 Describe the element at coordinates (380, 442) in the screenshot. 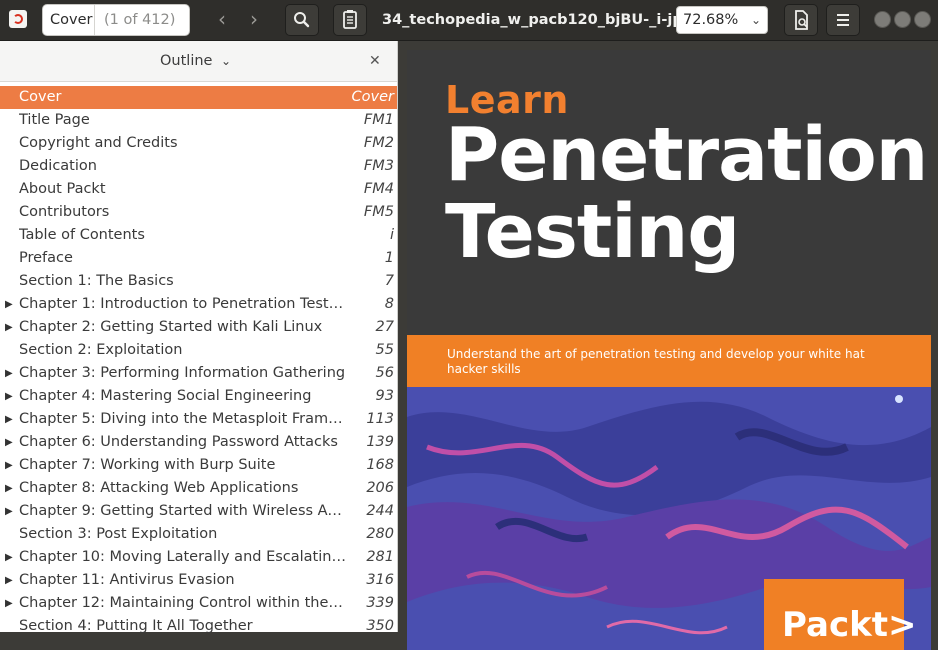

I see `outline-item-page: 139` at that location.